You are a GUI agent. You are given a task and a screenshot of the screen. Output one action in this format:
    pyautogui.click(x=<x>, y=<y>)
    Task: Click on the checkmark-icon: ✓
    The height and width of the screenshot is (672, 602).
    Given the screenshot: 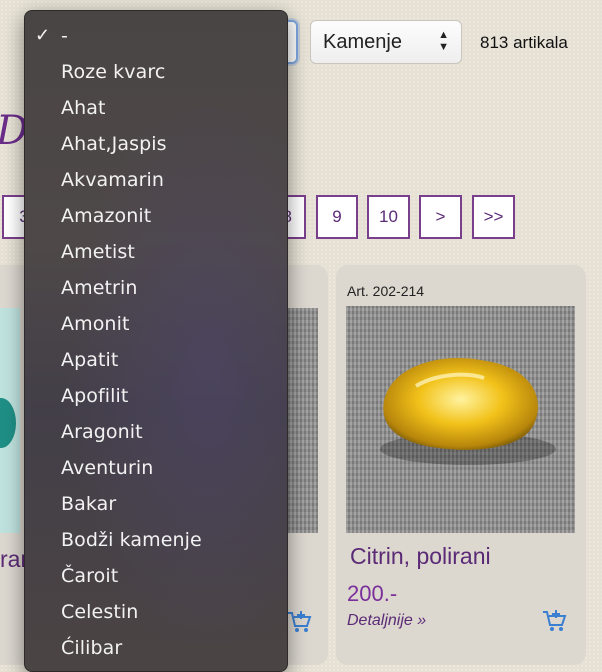 What is the action you would take?
    pyautogui.click(x=43, y=35)
    